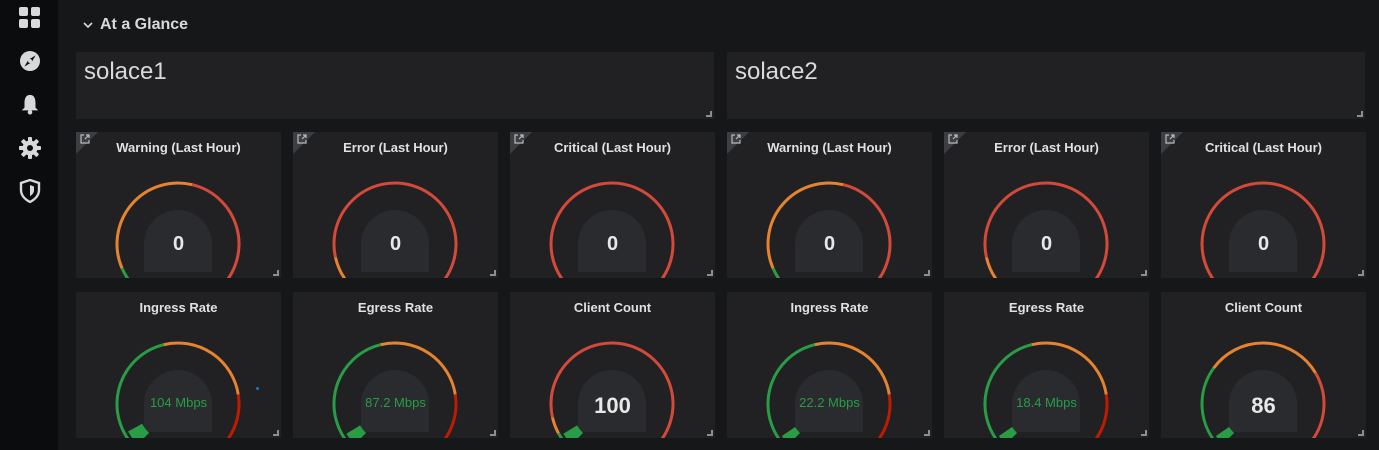 The height and width of the screenshot is (450, 1379). What do you see at coordinates (30, 104) in the screenshot?
I see `alerting-icon` at bounding box center [30, 104].